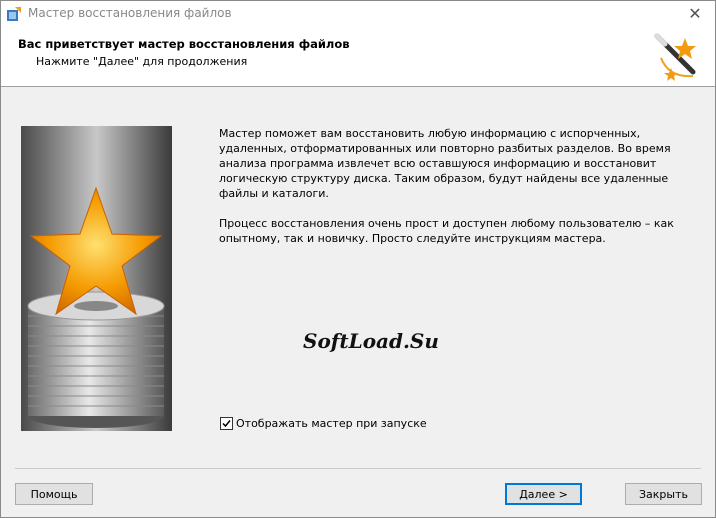 The width and height of the screenshot is (716, 518). I want to click on next-button: Далее >, so click(543, 494).